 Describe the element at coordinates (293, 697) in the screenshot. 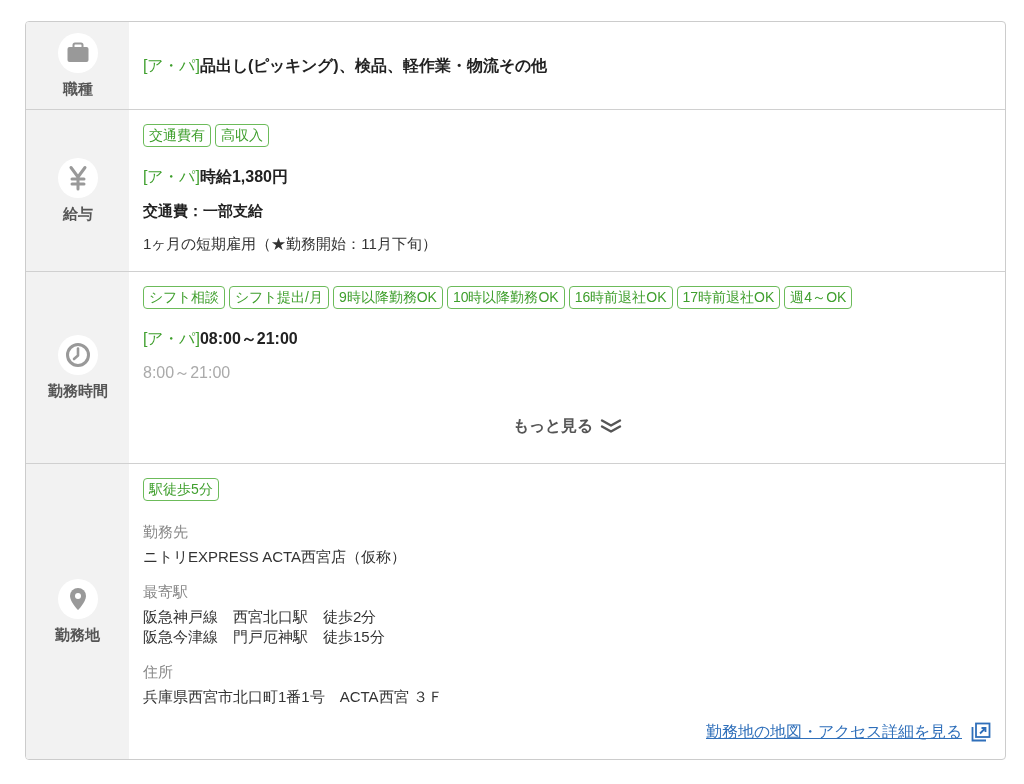

I see `field-value: 兵庫県西宮市北口町1番1号 ACTA西宮 ３Ｆ` at that location.